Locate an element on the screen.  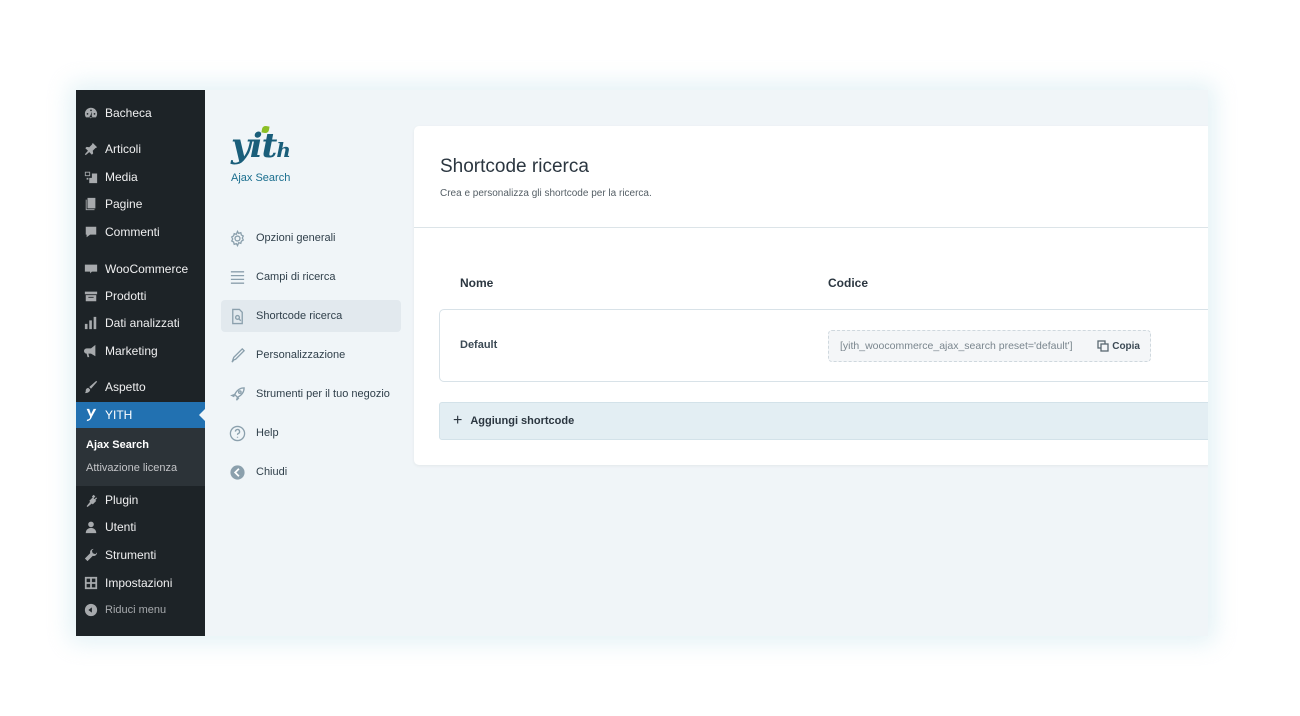
add-shortcode-button: + Aggiungi shortcode is located at coordinates (823, 421).